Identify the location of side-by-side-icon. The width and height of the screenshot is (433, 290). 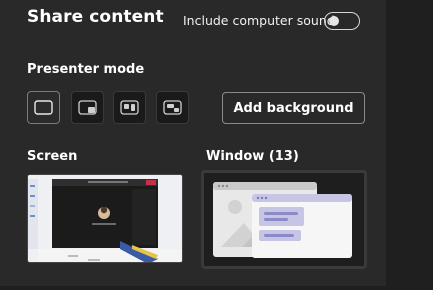
(129, 107).